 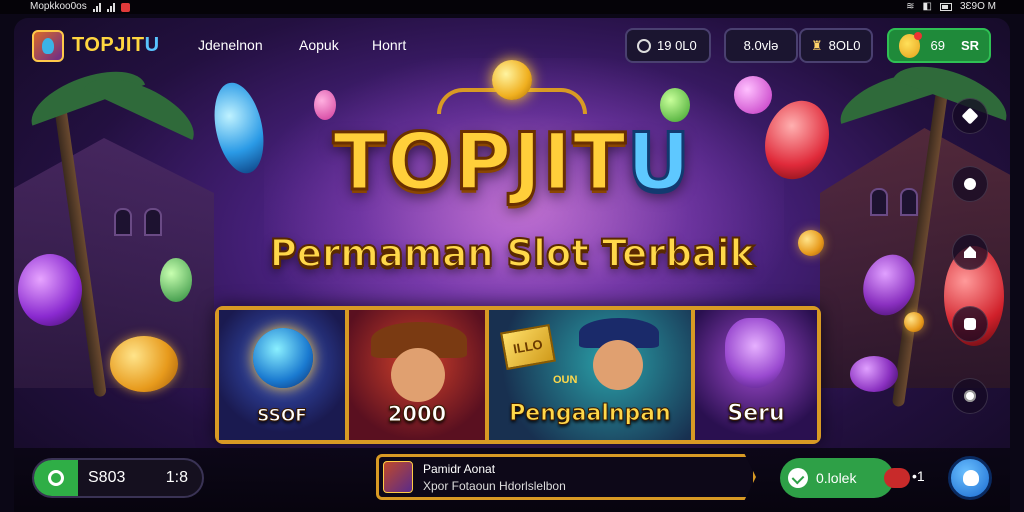 I want to click on card-tag: OUN, so click(x=565, y=380).